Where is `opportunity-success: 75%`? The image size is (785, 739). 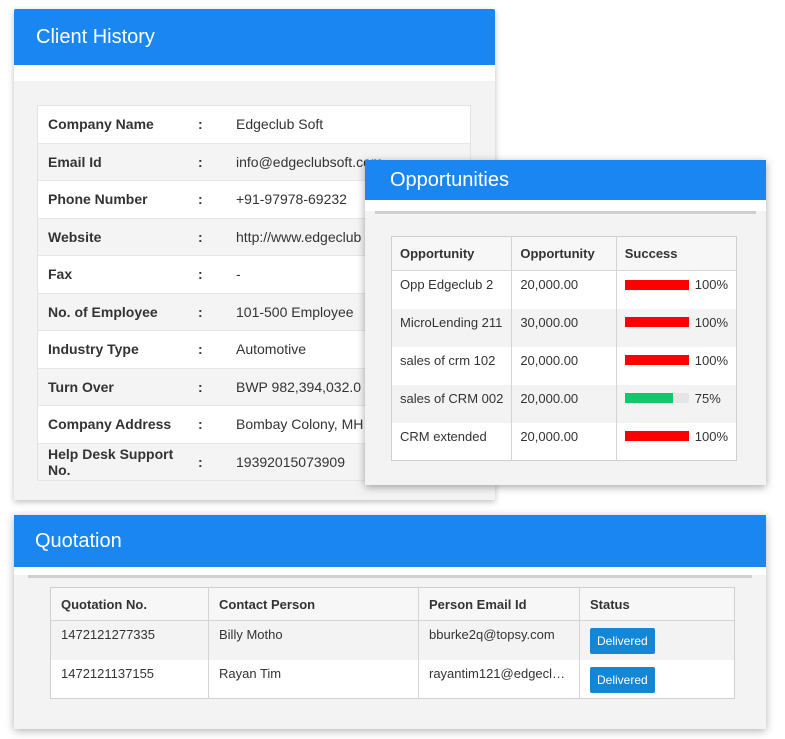 opportunity-success: 75% is located at coordinates (676, 403).